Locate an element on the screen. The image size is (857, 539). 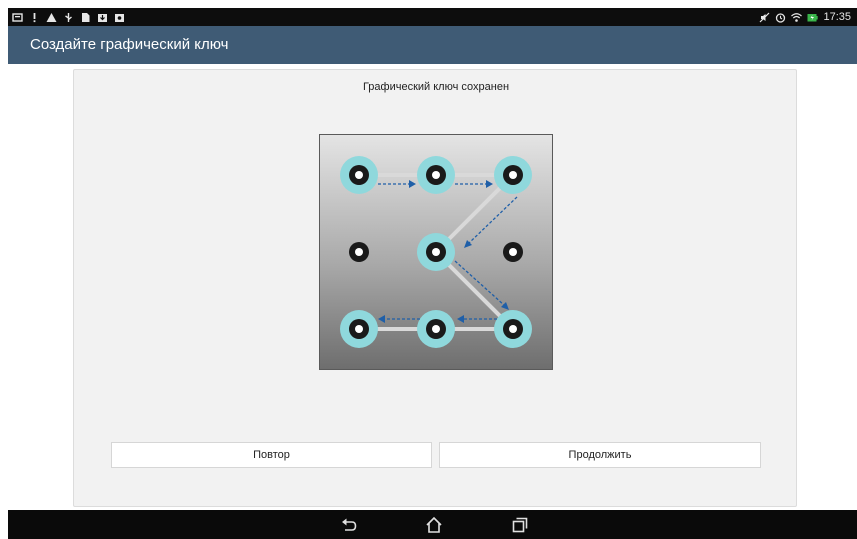
alarm-icon is located at coordinates (780, 17).